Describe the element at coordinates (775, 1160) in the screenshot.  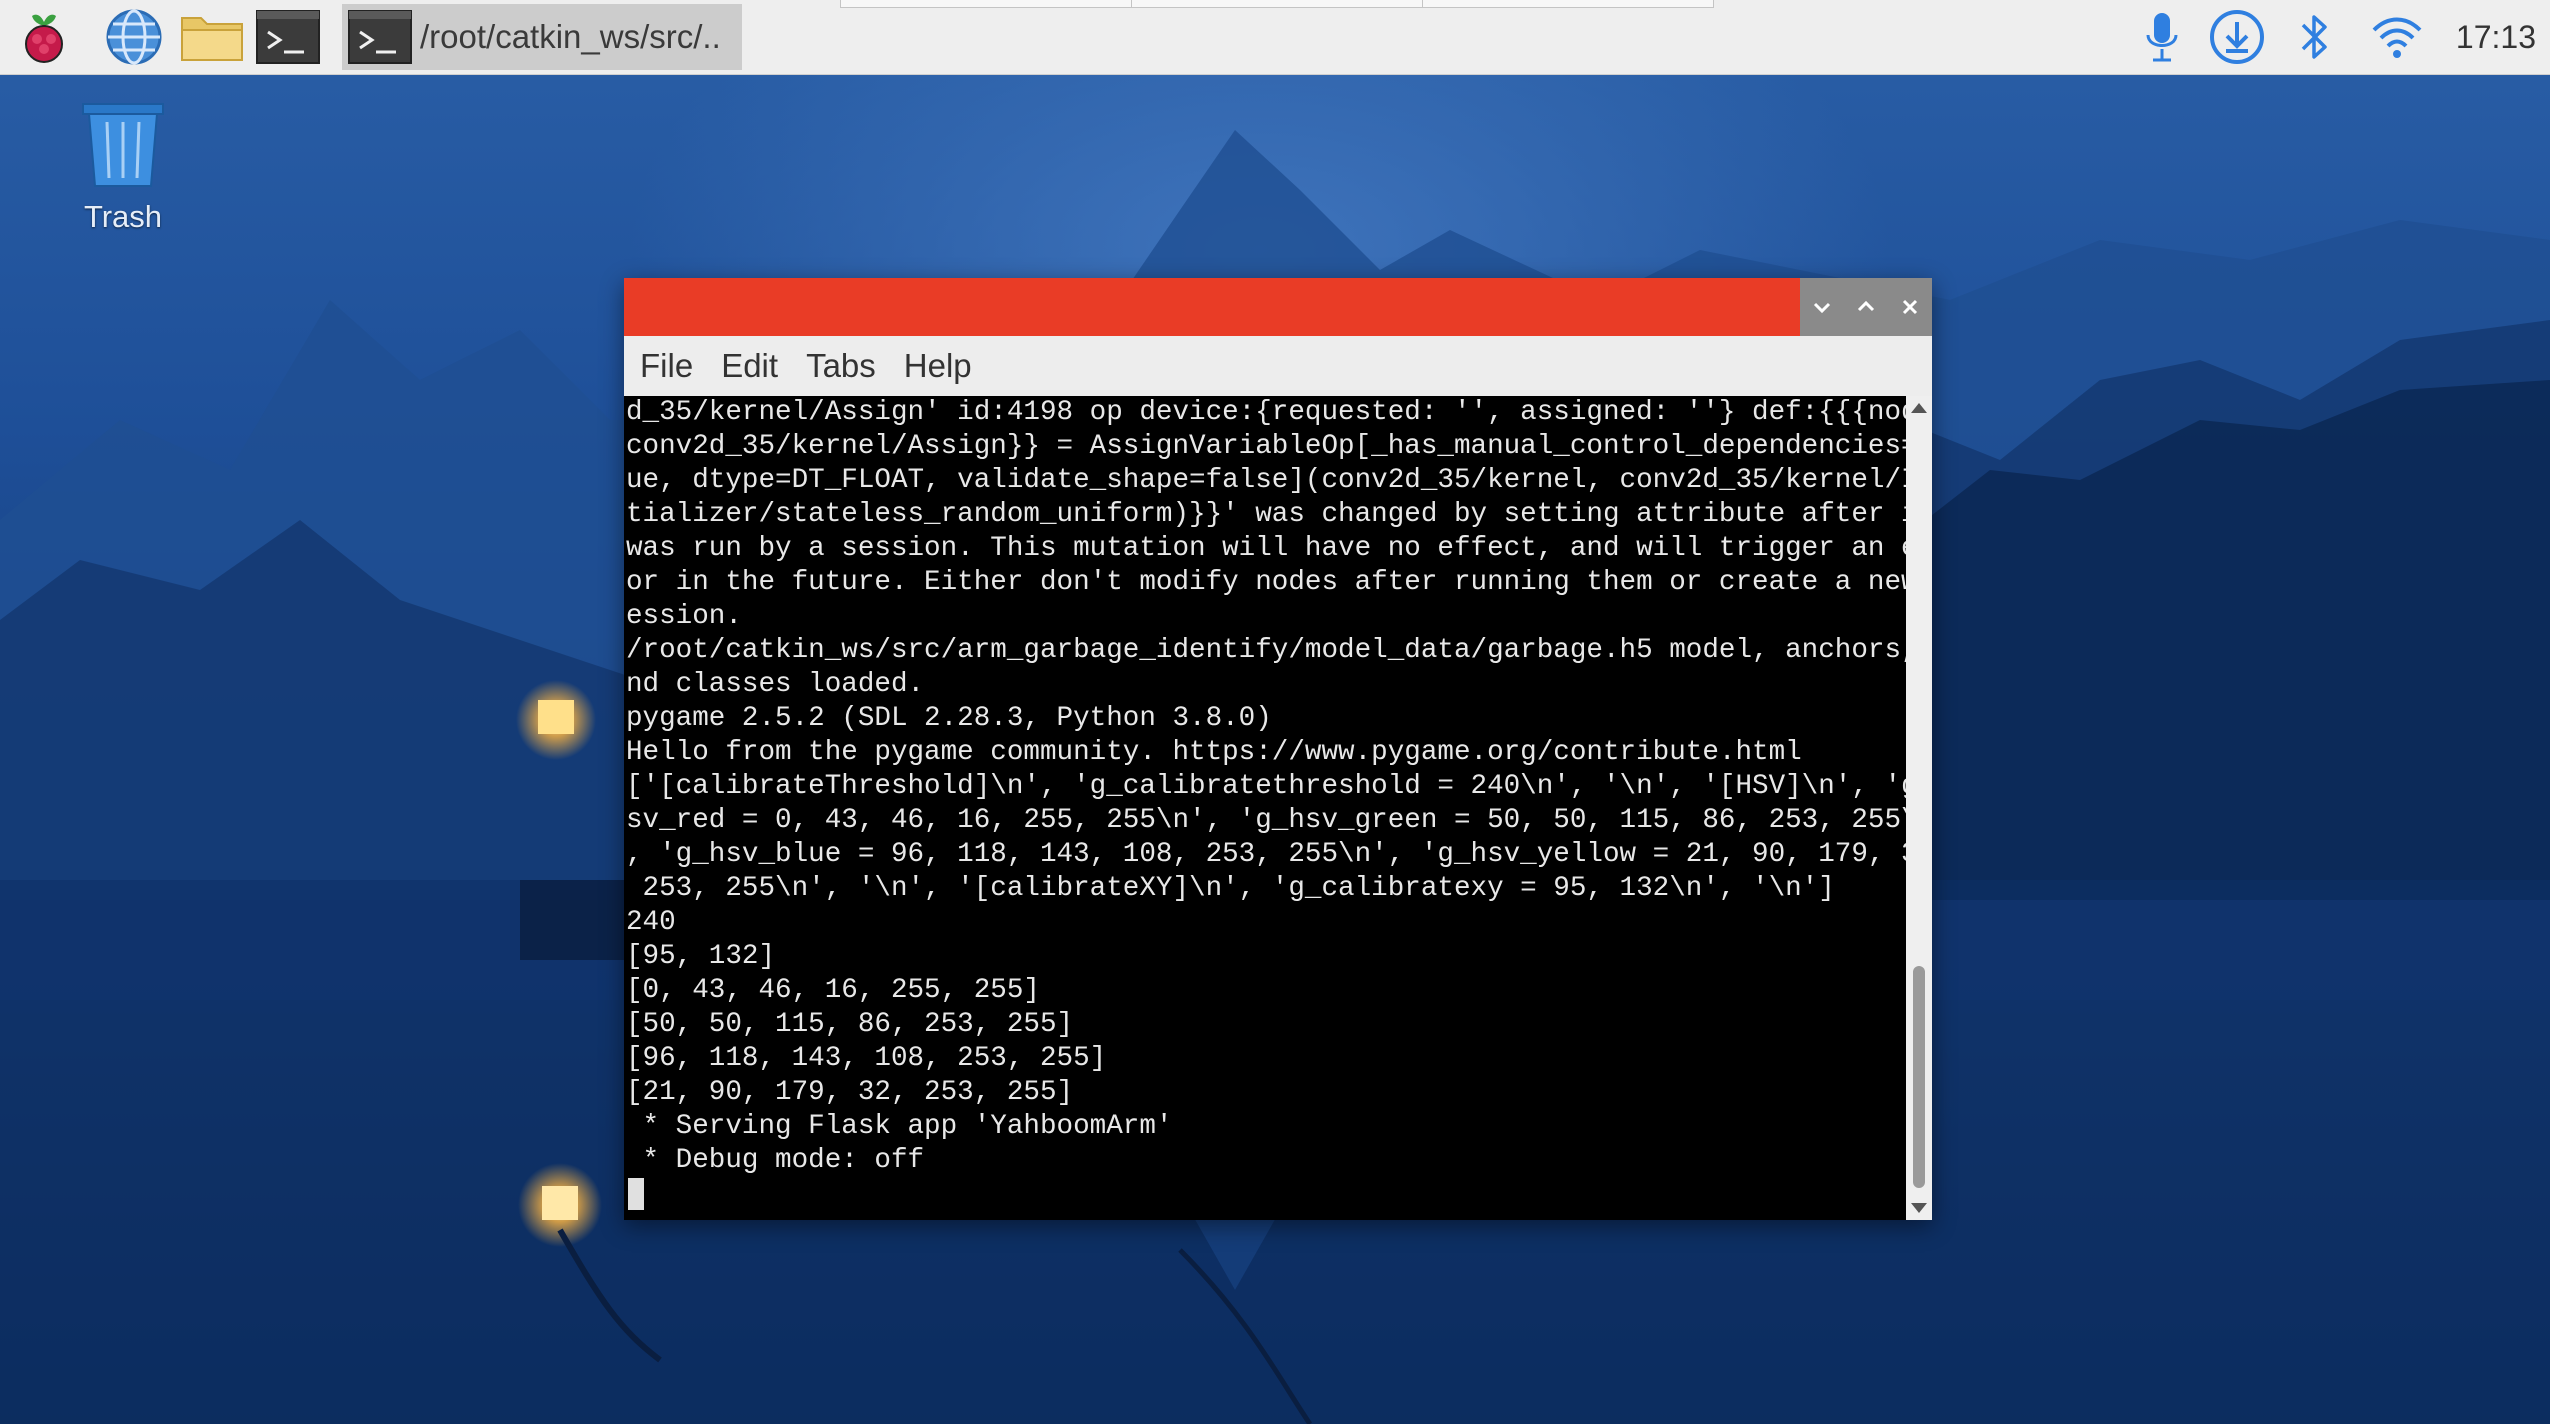
I see `terminal-line: * Debug mode: off` at that location.